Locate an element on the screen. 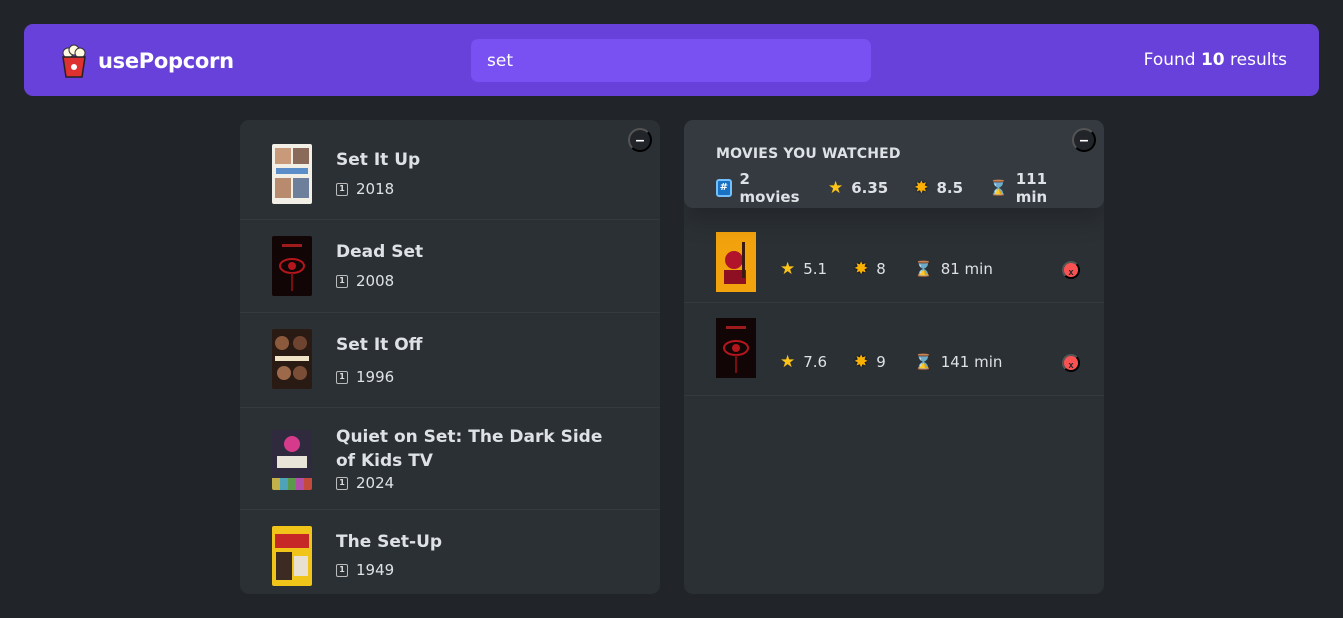 This screenshot has width=1343, height=618. movie-list-item: The Set-Up 1 1949 is located at coordinates (450, 552).